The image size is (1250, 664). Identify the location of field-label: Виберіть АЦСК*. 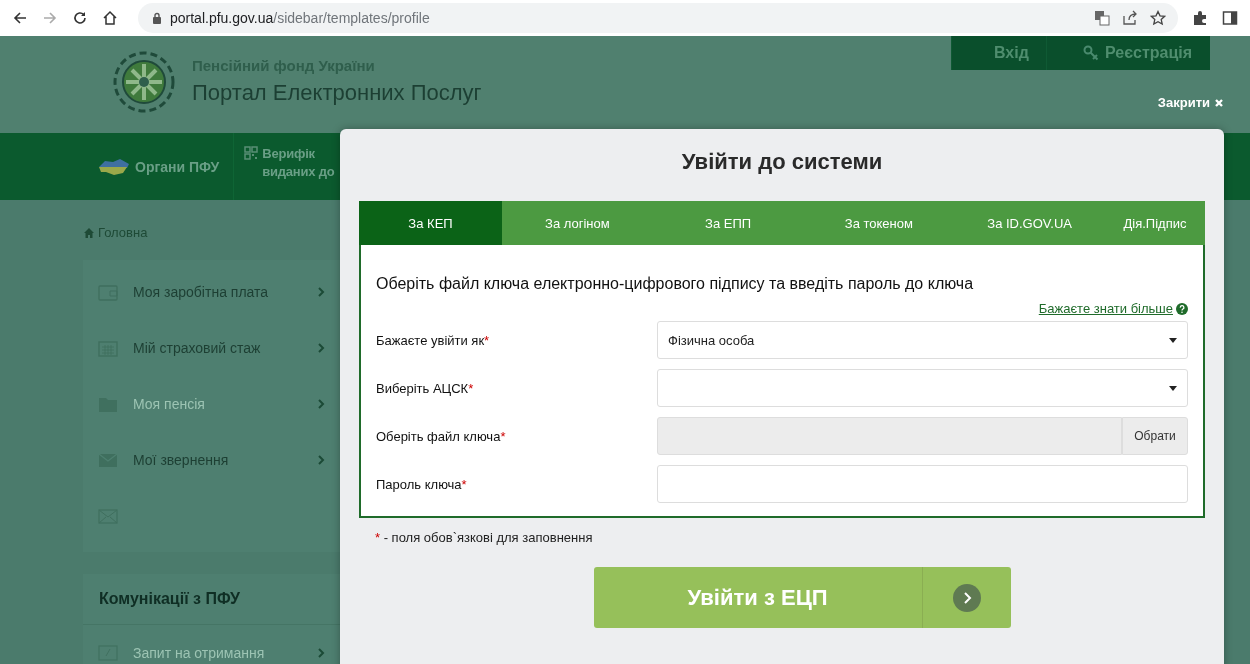
(425, 388).